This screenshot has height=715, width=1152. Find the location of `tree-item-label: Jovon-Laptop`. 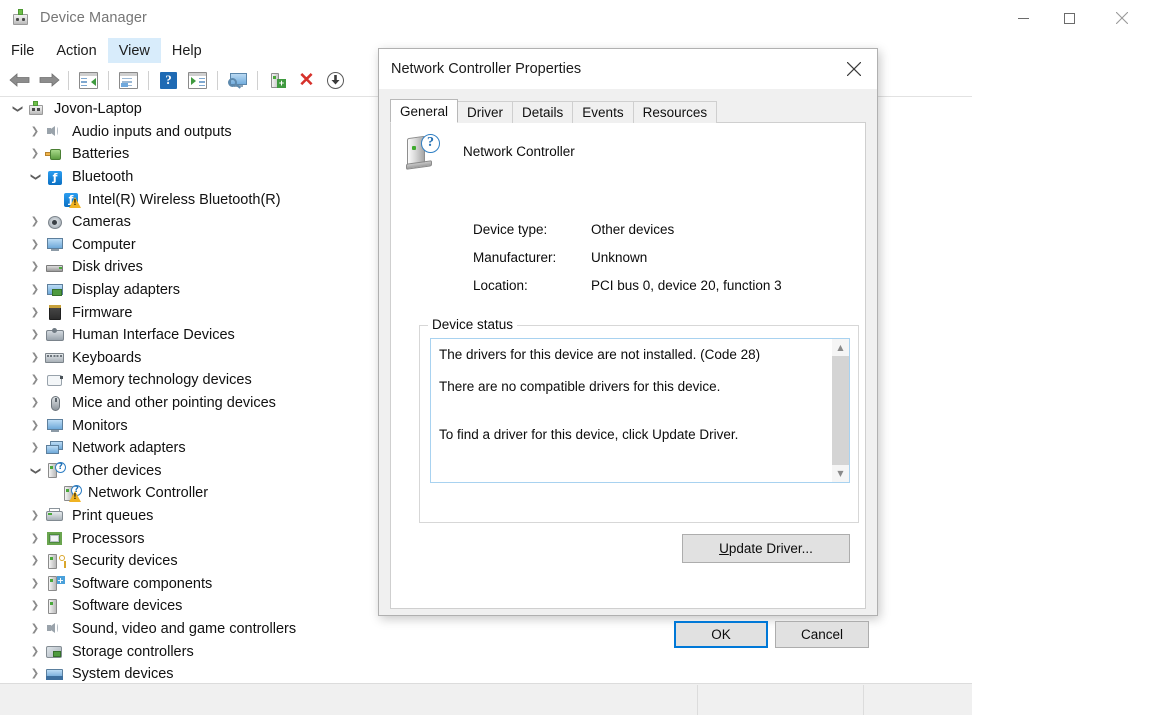

tree-item-label: Jovon-Laptop is located at coordinates (98, 109).